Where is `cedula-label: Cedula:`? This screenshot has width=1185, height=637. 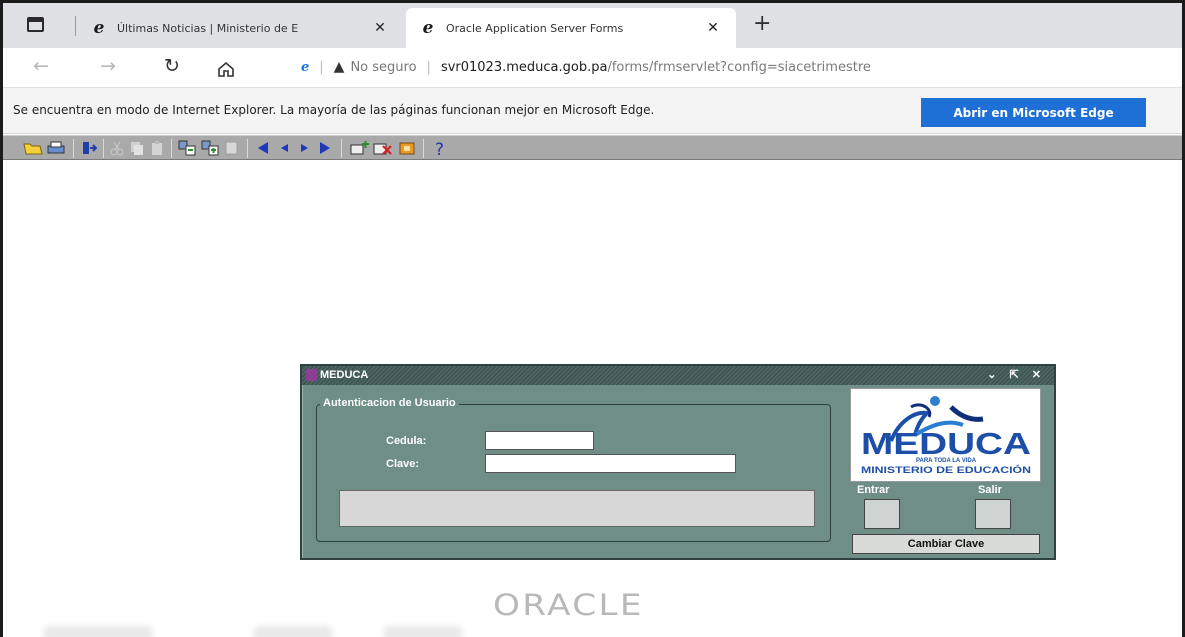 cedula-label: Cedula: is located at coordinates (406, 441).